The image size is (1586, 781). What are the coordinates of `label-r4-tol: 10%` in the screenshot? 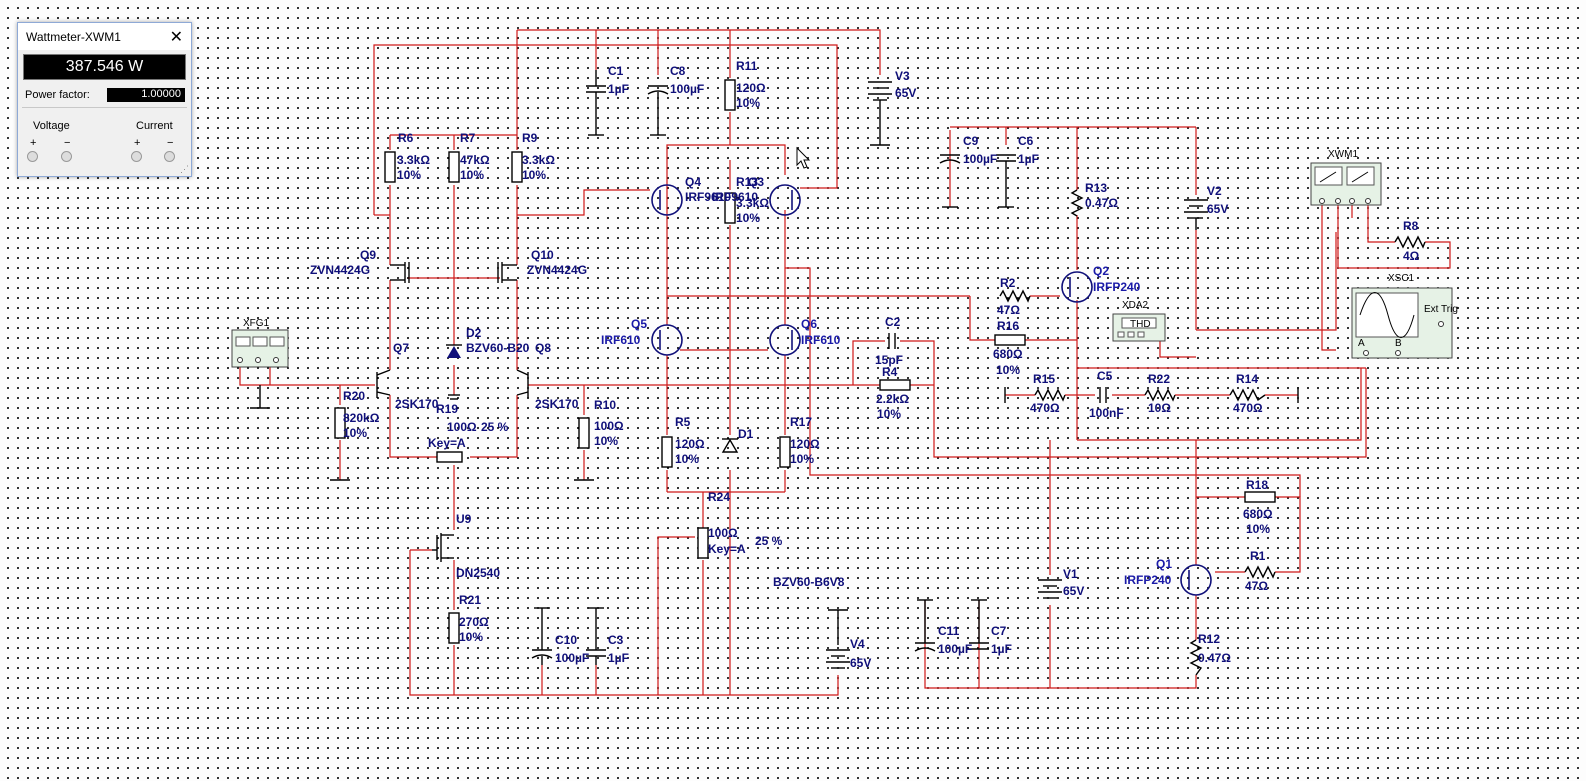 It's located at (889, 414).